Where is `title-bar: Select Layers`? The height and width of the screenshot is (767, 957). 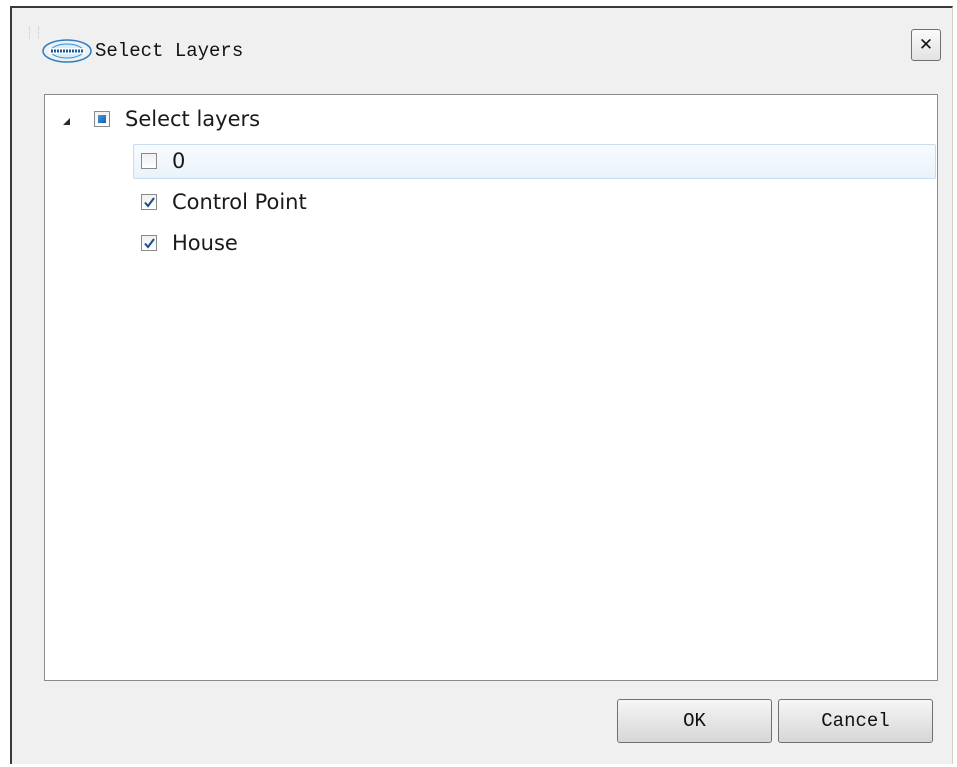 title-bar: Select Layers is located at coordinates (141, 51).